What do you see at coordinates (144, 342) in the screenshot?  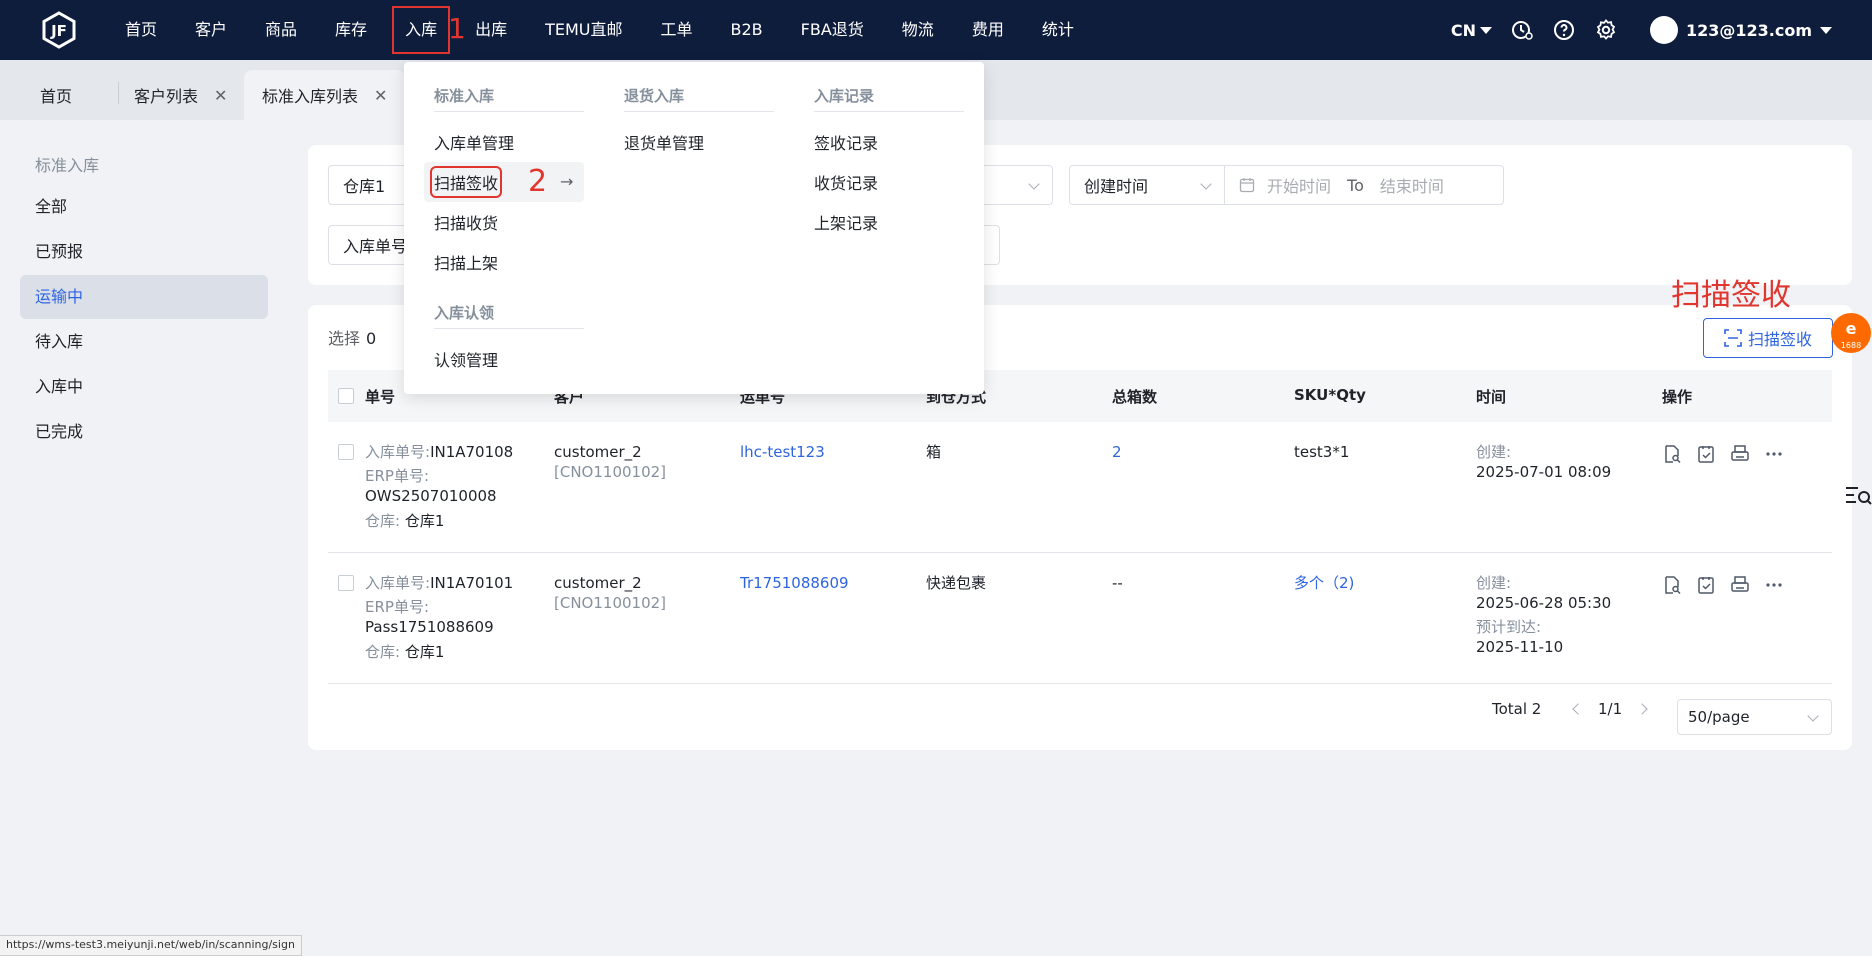 I see `sidebar-item-pending: 待入库` at bounding box center [144, 342].